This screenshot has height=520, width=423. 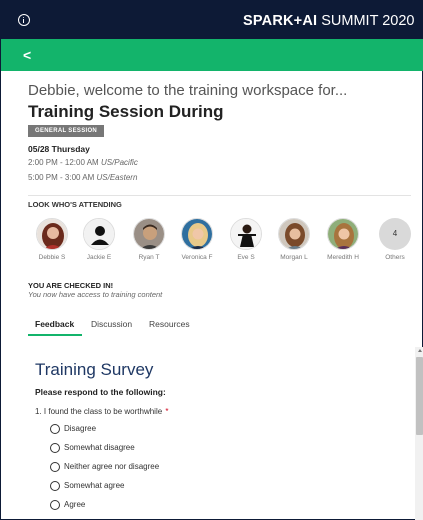 I want to click on attendee-name: Morgan L, so click(x=294, y=257).